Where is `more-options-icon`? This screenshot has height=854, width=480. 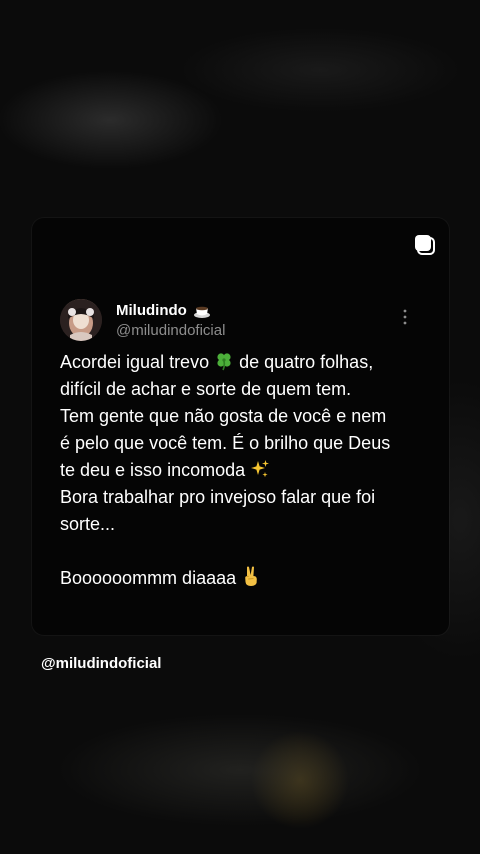
more-options-icon is located at coordinates (405, 317).